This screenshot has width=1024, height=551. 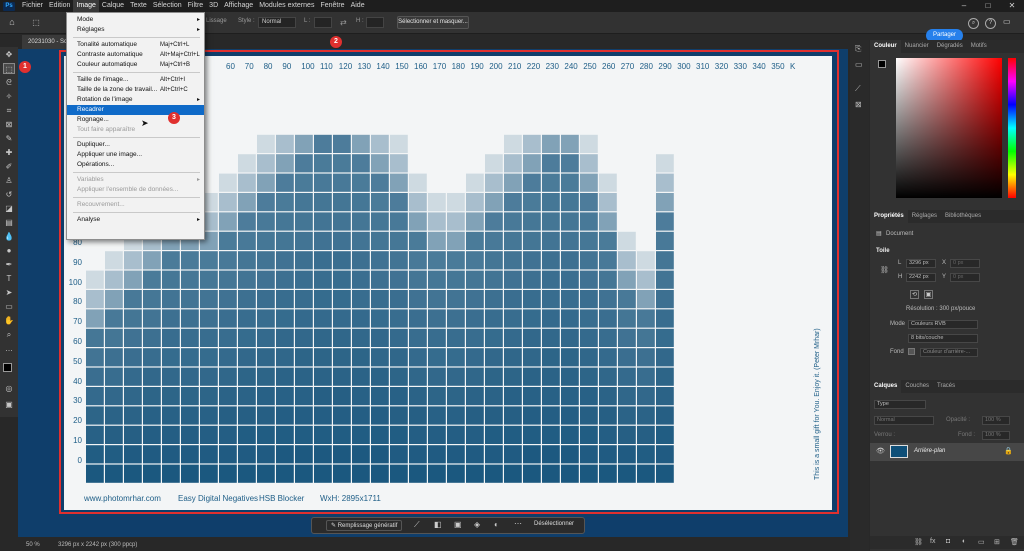 What do you see at coordinates (32, 6) in the screenshot?
I see `menu-fichier: Fichier` at bounding box center [32, 6].